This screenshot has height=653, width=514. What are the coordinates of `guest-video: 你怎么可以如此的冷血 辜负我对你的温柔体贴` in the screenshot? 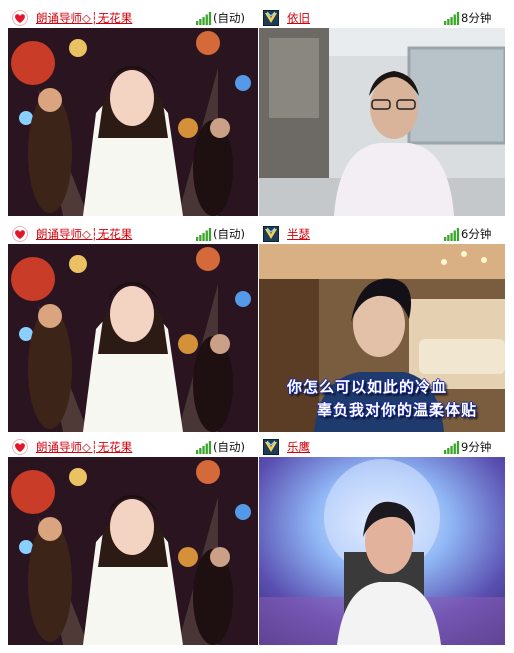 It's located at (382, 338).